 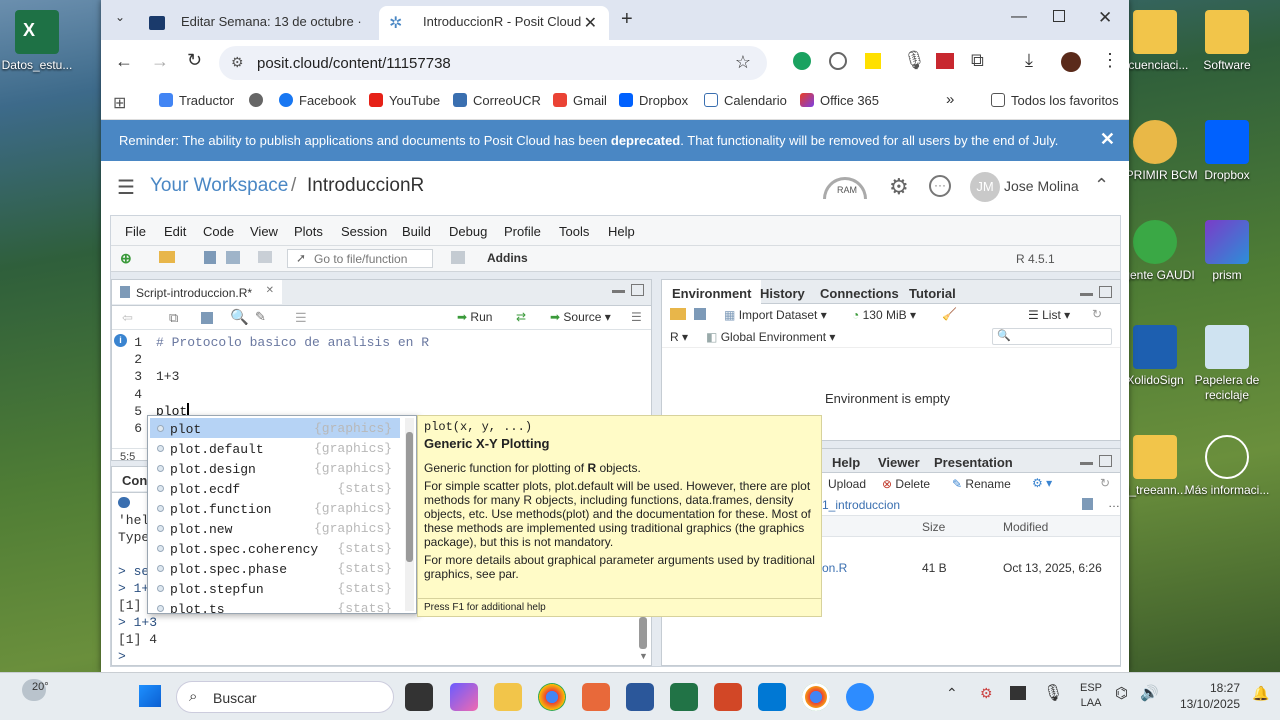 I want to click on info-diagnostic-icon: i, so click(x=120, y=340).